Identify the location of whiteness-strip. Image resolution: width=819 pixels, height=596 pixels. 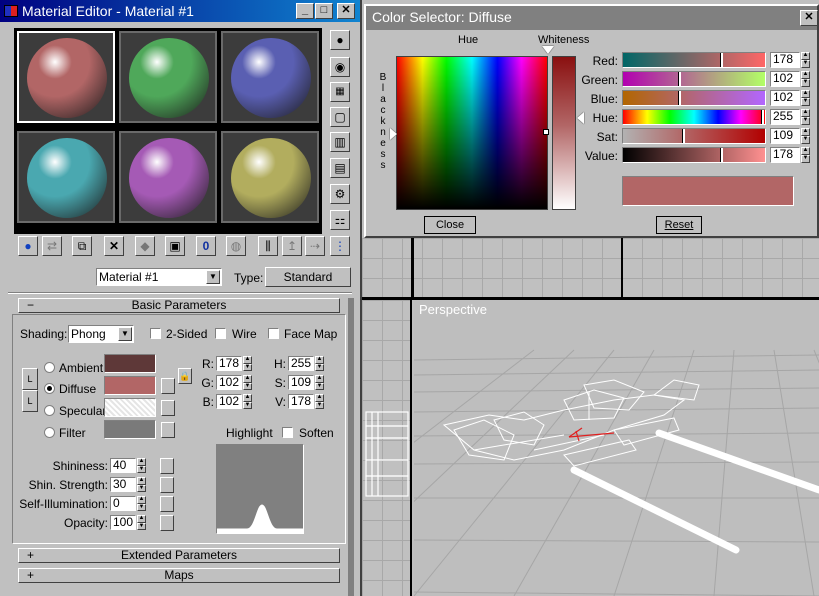
(564, 133).